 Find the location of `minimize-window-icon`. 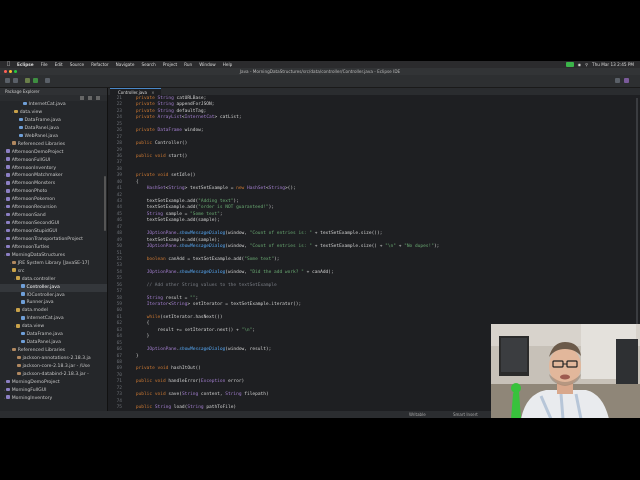

minimize-window-icon is located at coordinates (10, 71).